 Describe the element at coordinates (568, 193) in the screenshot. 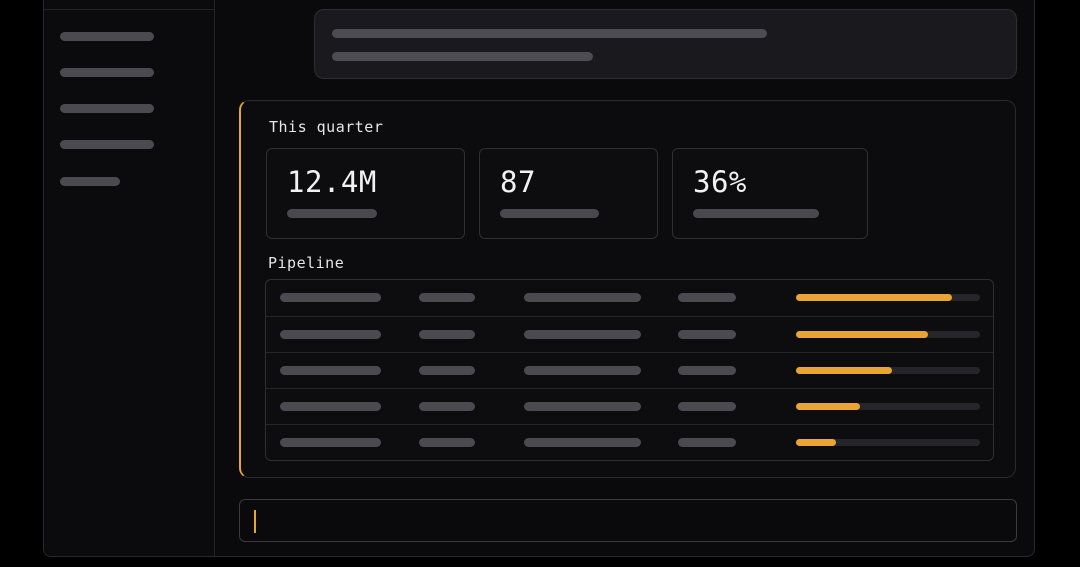

I see `stat-card: 87` at that location.